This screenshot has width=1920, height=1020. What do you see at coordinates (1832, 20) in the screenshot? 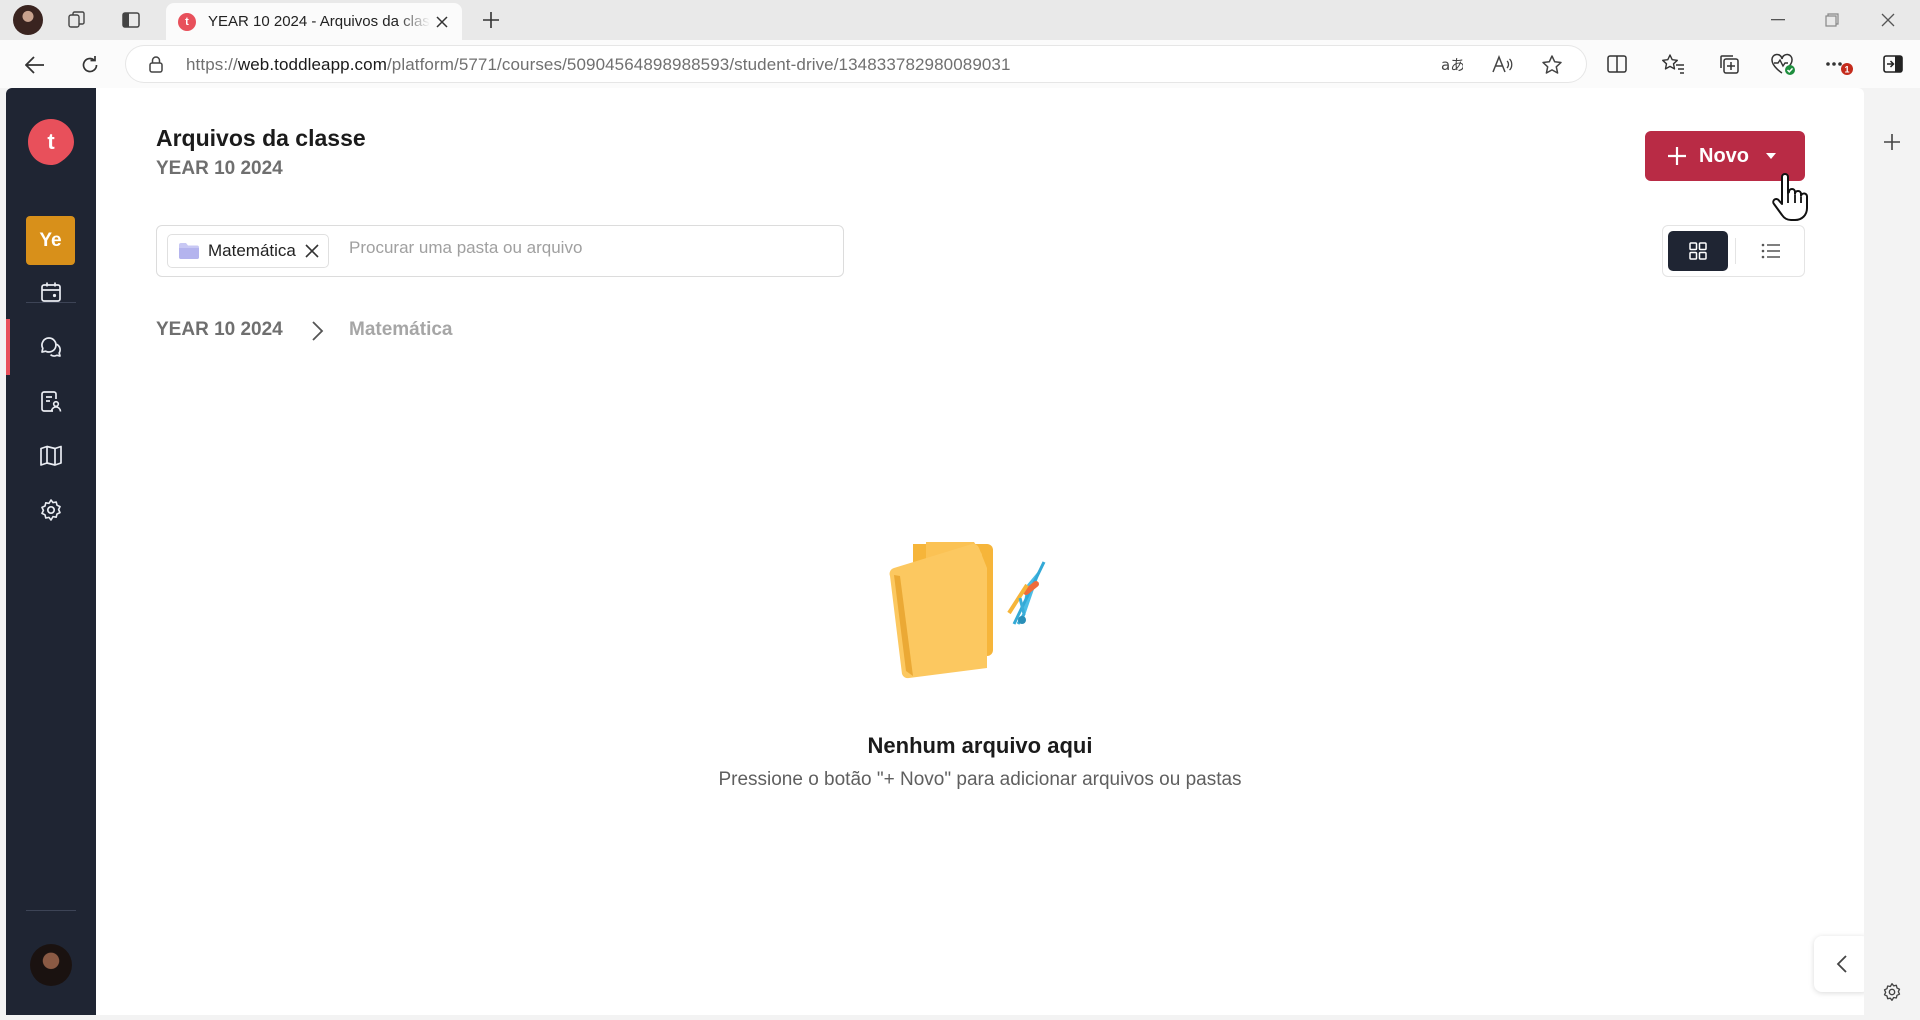
I see `restore-icon` at bounding box center [1832, 20].